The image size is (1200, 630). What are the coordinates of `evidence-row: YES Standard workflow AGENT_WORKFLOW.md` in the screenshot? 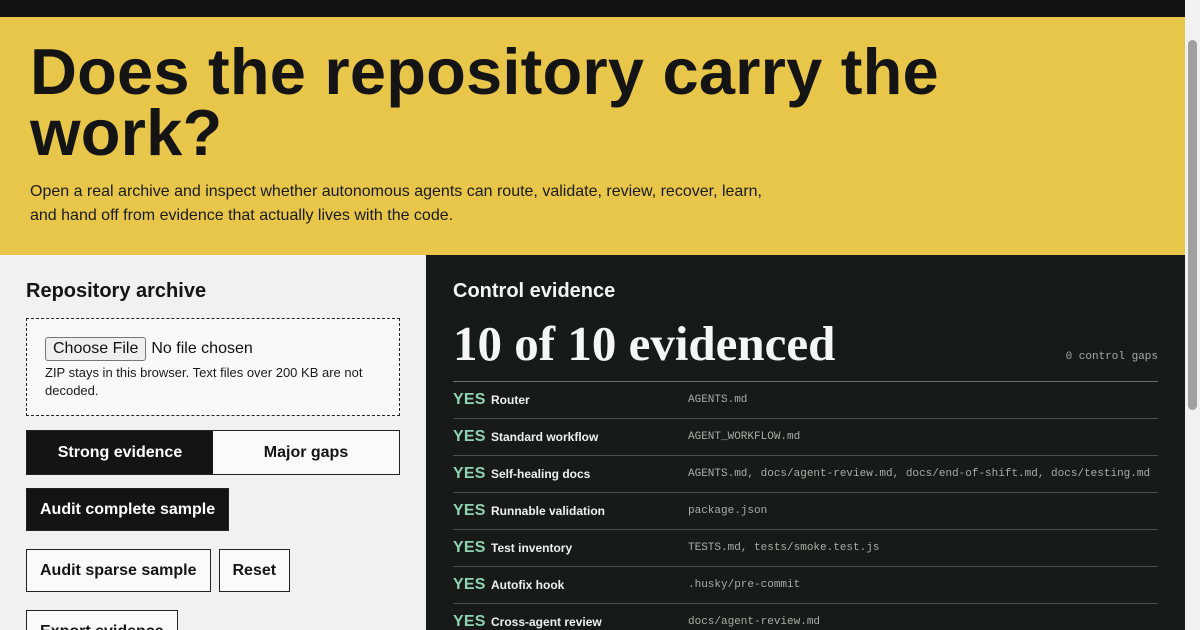 It's located at (805, 437).